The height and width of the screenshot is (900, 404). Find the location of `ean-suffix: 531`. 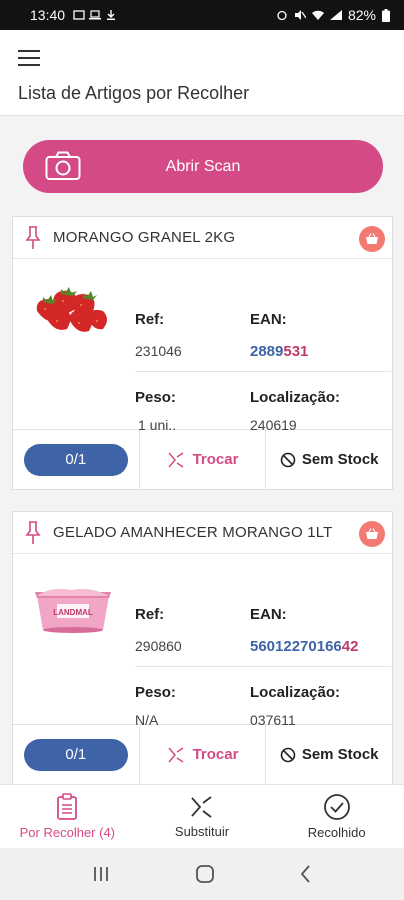

ean-suffix: 531 is located at coordinates (296, 351).